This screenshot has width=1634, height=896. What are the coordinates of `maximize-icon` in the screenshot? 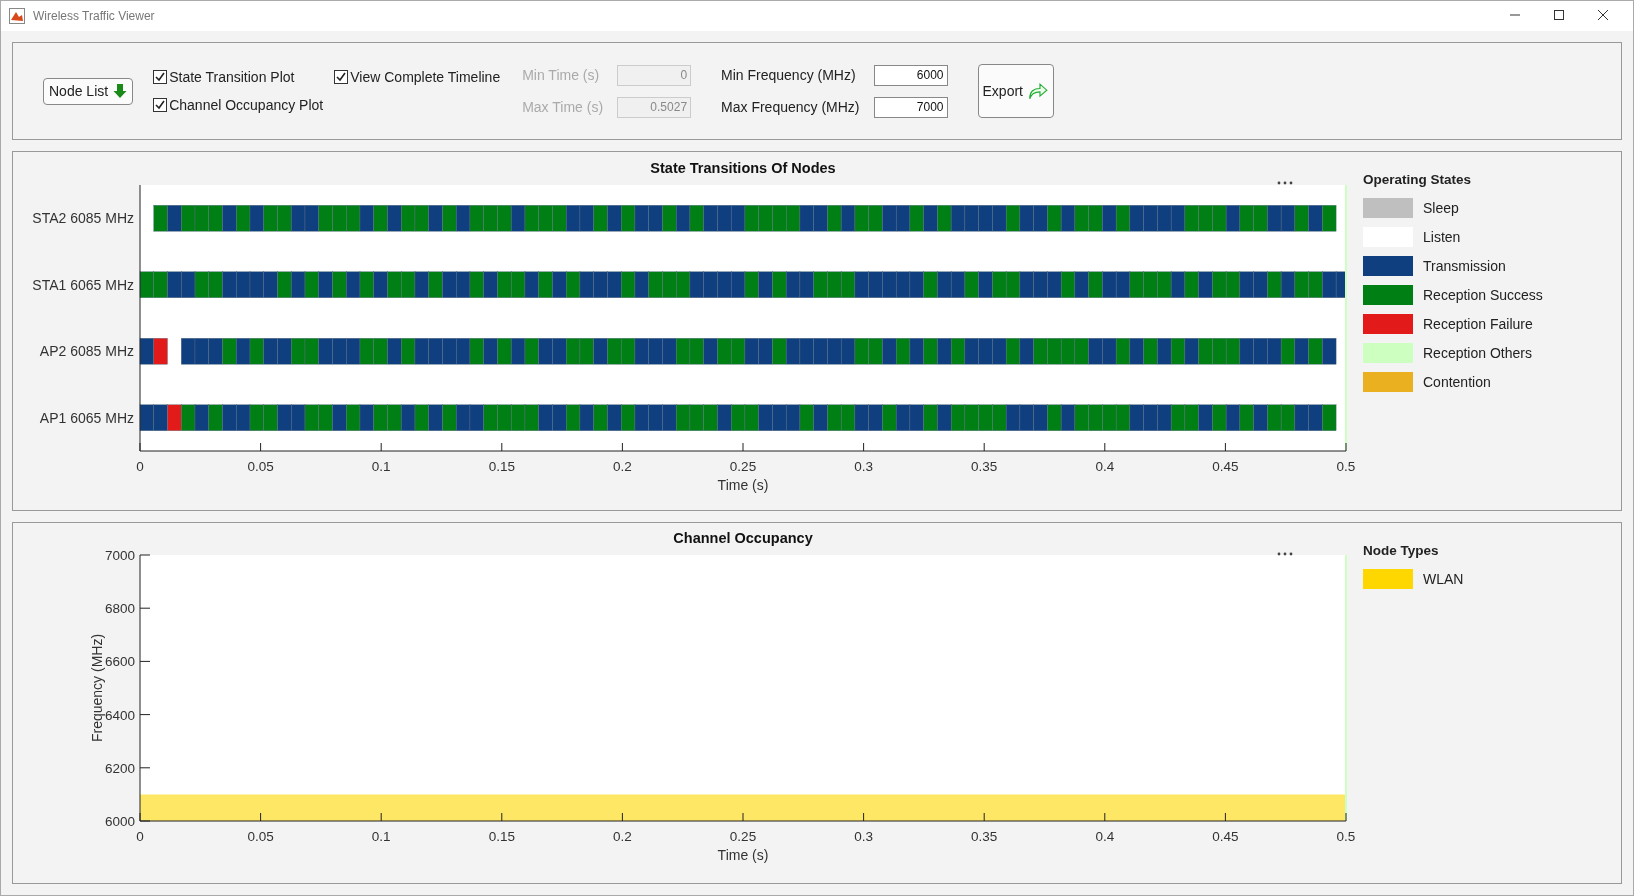 It's located at (1559, 15).